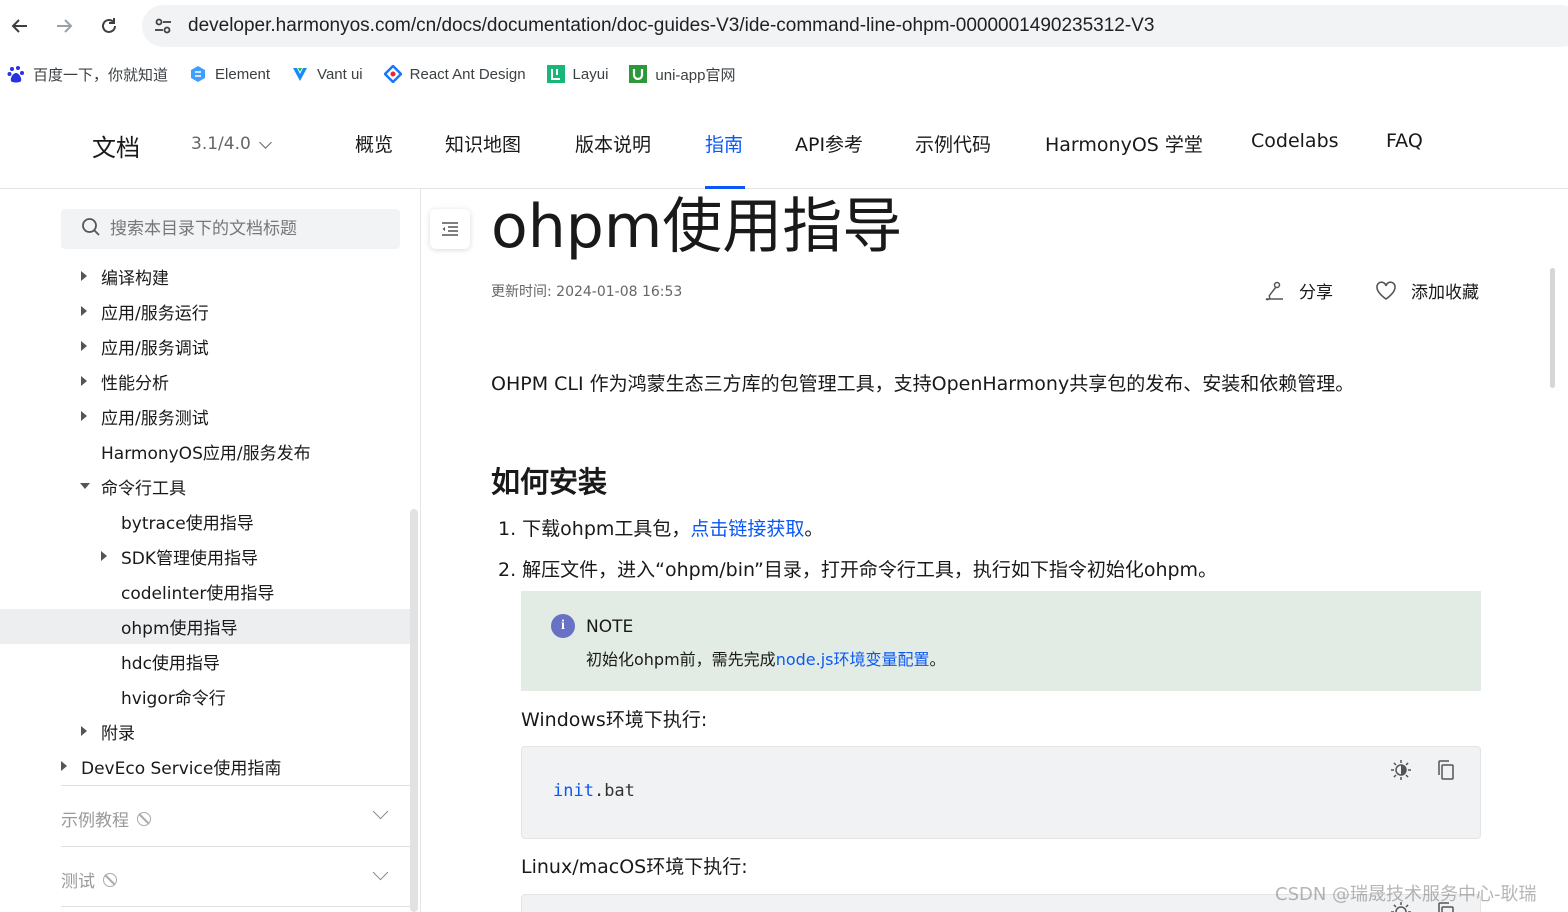 This screenshot has height=912, width=1568. I want to click on nav-sample-code: 示例代码, so click(953, 143).